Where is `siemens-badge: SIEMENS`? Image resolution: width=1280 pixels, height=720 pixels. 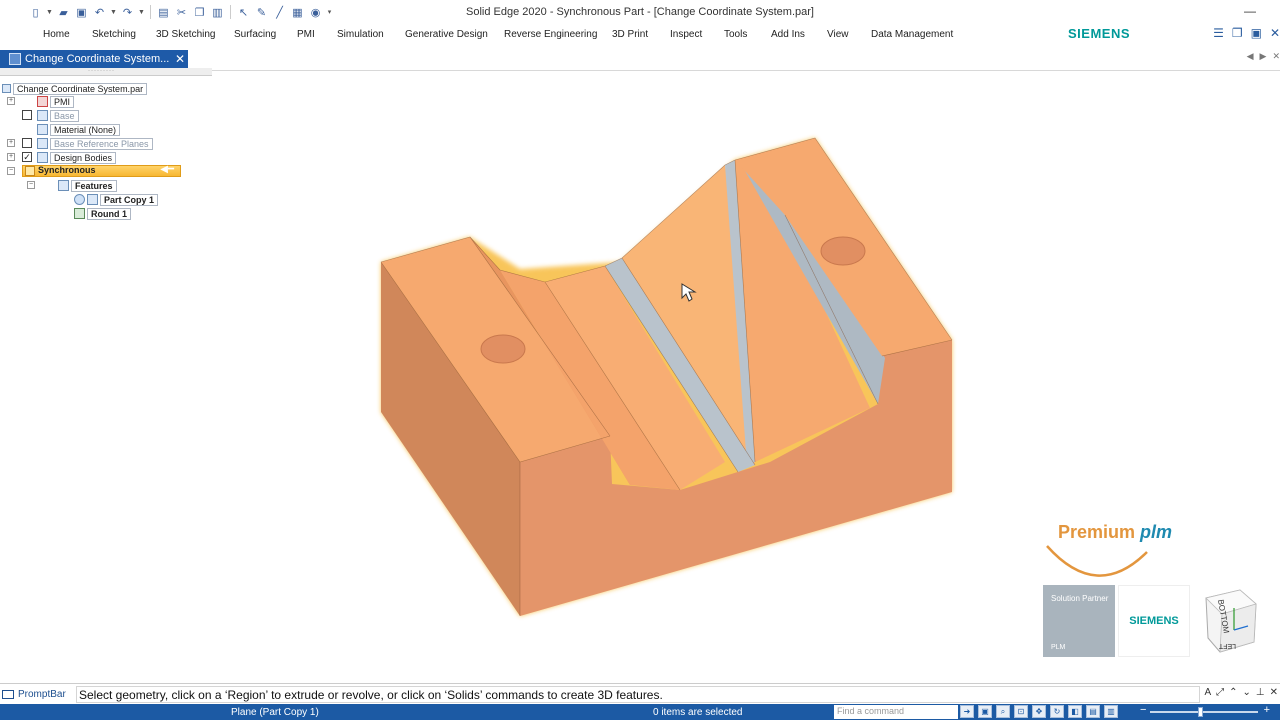 siemens-badge: SIEMENS is located at coordinates (1154, 621).